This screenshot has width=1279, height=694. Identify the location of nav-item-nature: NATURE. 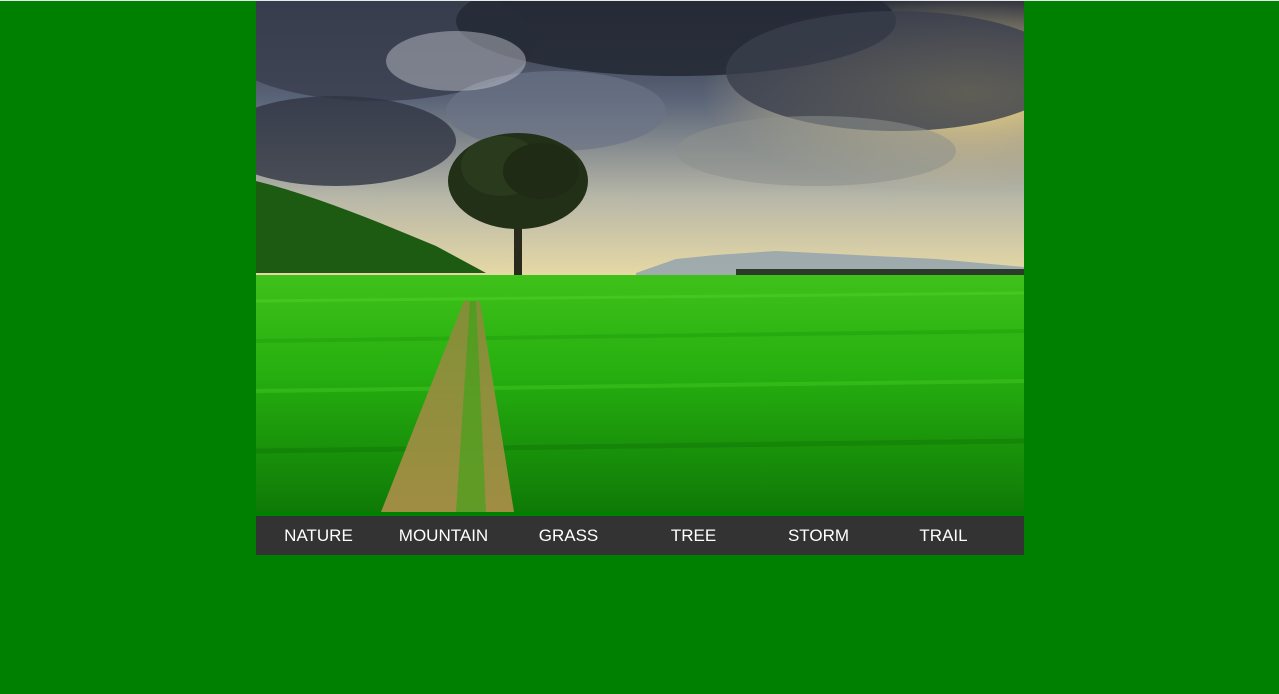
(318, 535).